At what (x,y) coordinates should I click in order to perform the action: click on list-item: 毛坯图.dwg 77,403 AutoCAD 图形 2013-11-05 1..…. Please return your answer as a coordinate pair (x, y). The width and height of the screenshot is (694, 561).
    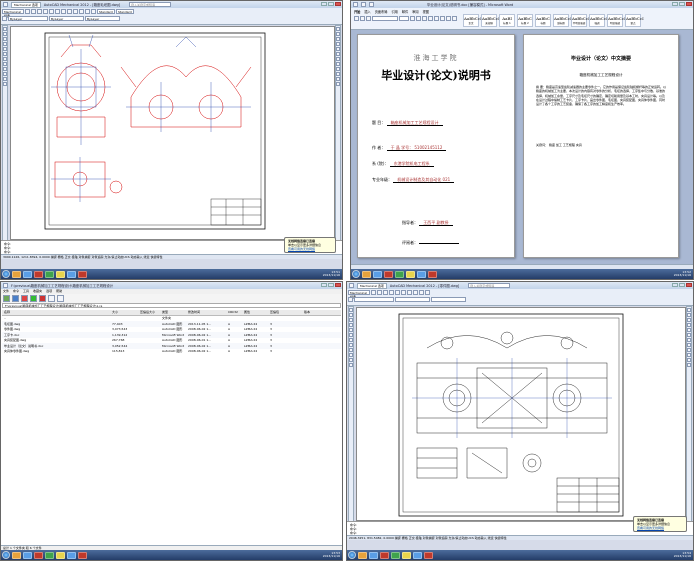
    Looking at the image, I should click on (171, 324).